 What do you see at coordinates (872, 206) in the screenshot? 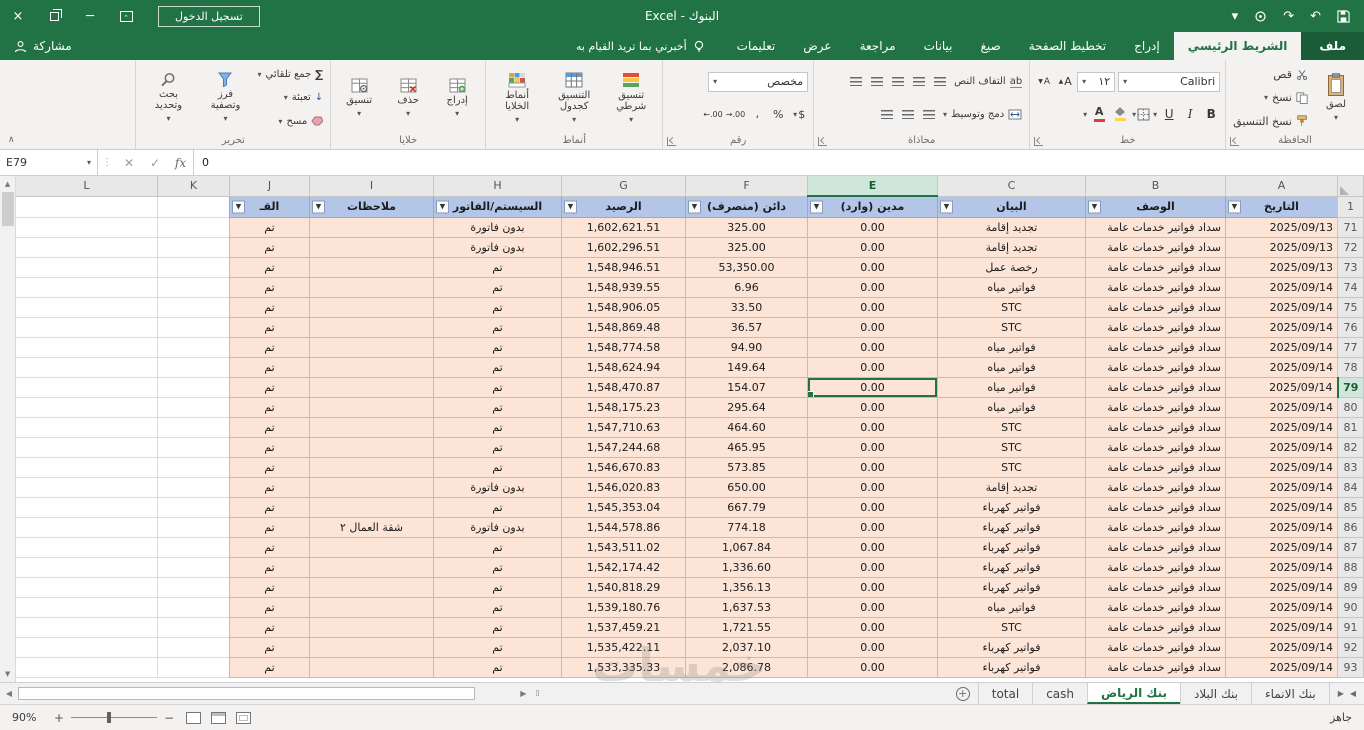
I see `header-cell-debit: مدين (وارد) ▼` at bounding box center [872, 206].